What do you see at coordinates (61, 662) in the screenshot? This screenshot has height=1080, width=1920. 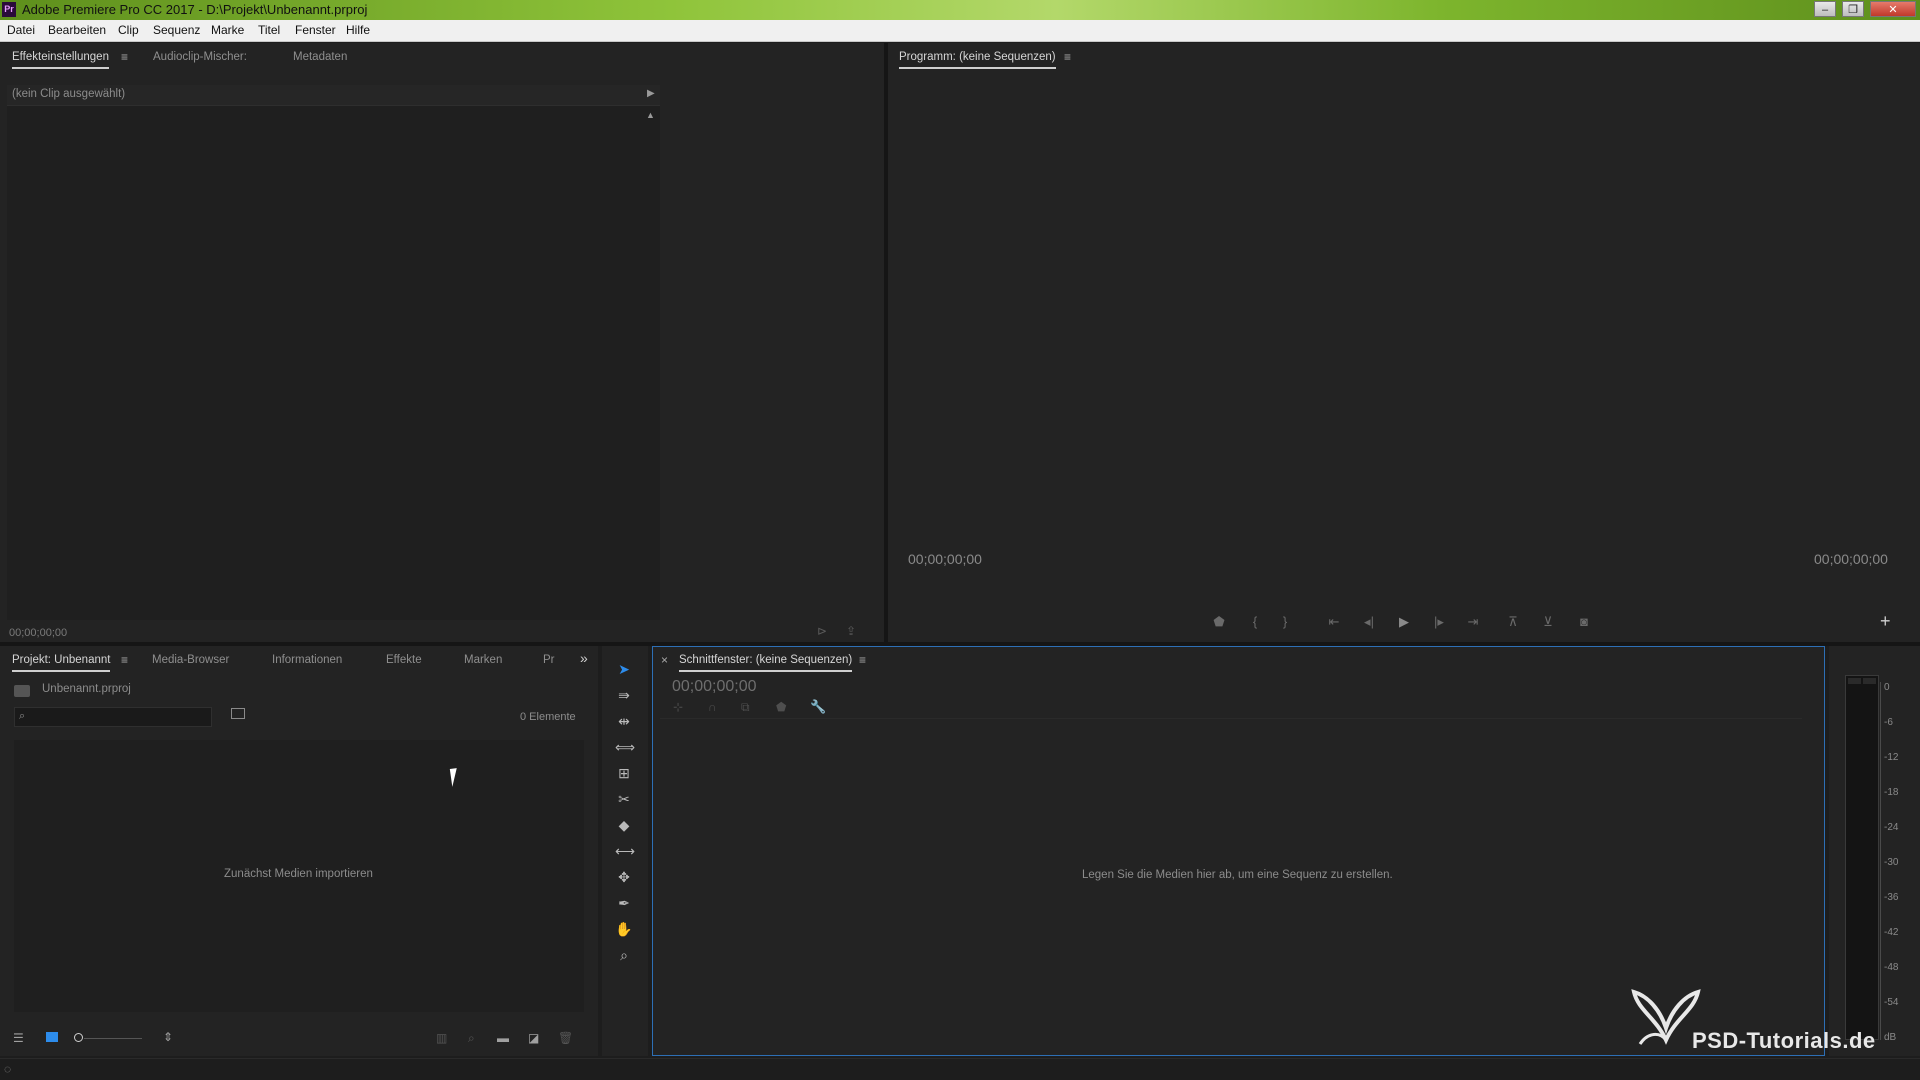 I see `tab-projekt: Projekt: Unbenannt` at bounding box center [61, 662].